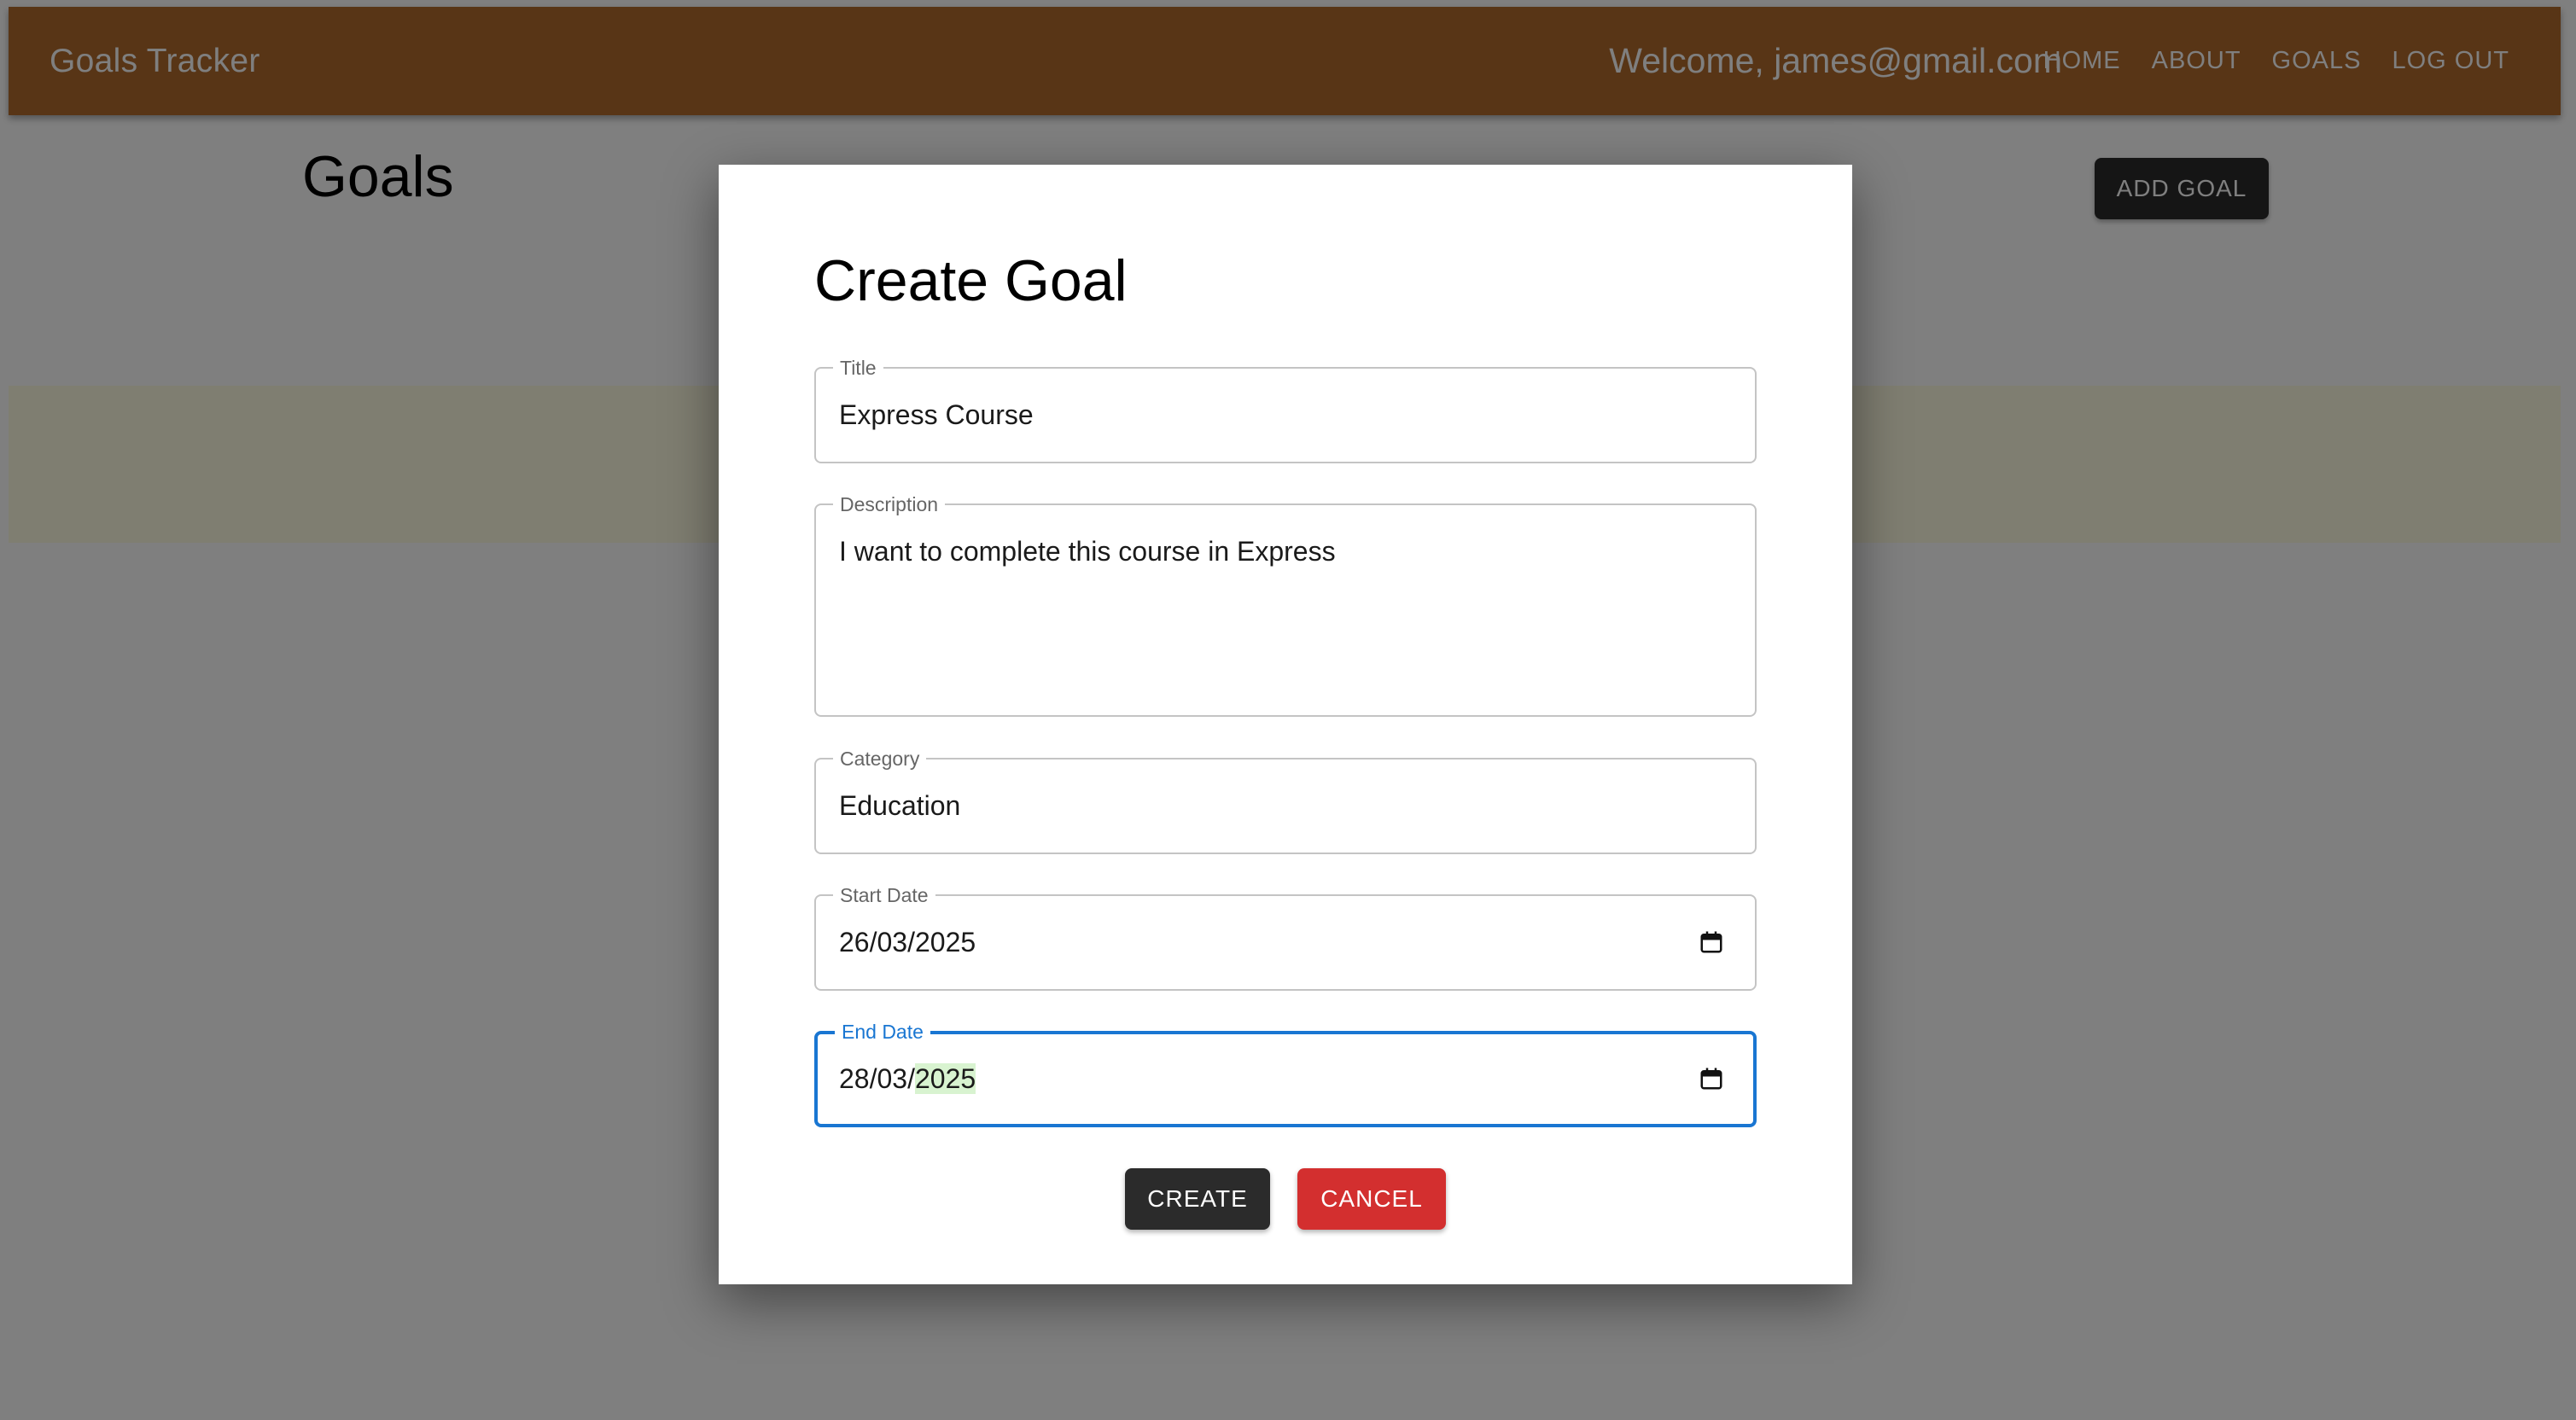 The image size is (2576, 1420). What do you see at coordinates (884, 895) in the screenshot?
I see `start-date-field-label: Start Date` at bounding box center [884, 895].